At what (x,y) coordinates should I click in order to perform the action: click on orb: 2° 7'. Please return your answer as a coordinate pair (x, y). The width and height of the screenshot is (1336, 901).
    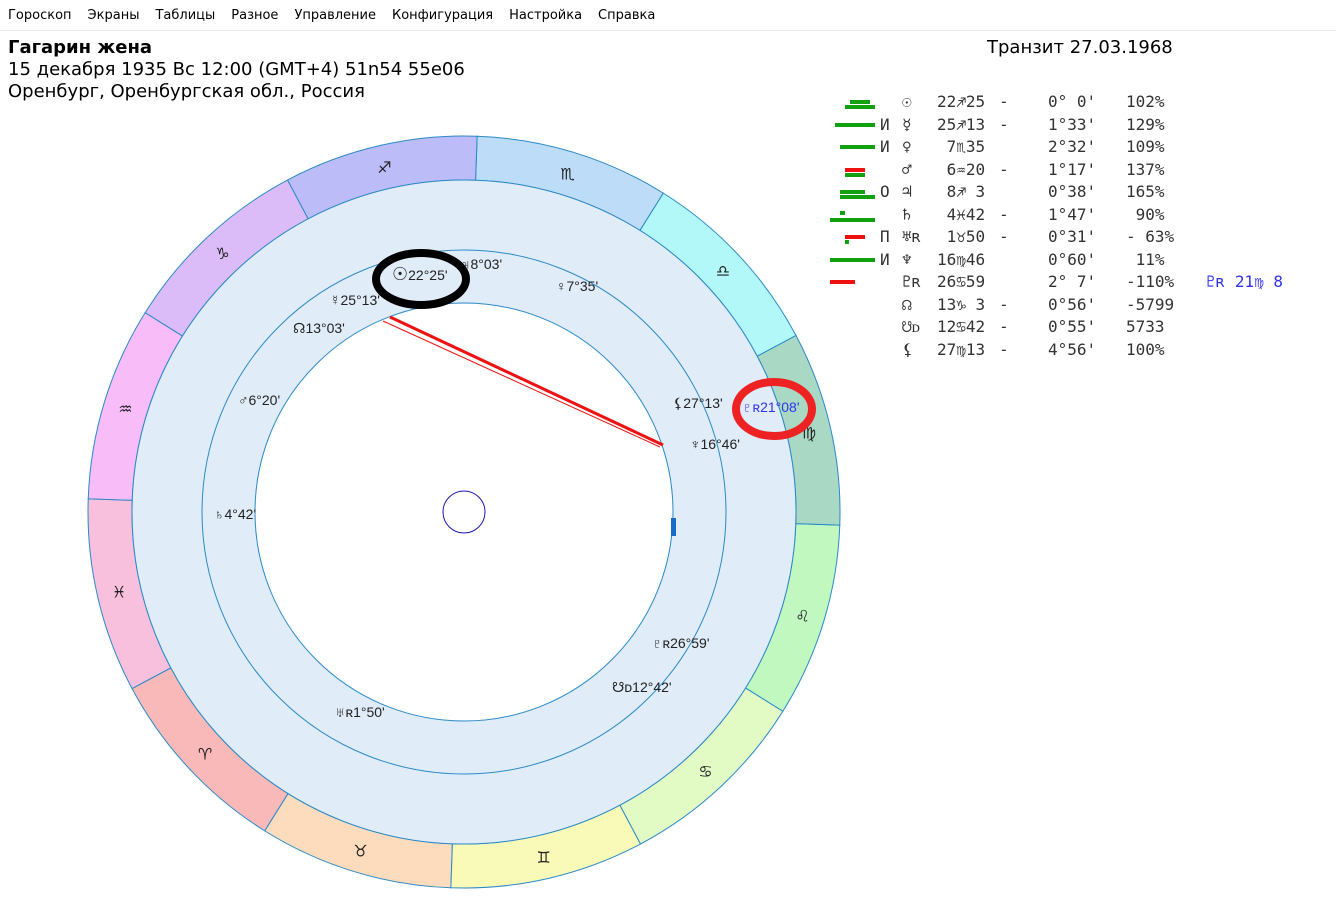
    Looking at the image, I should click on (1072, 281).